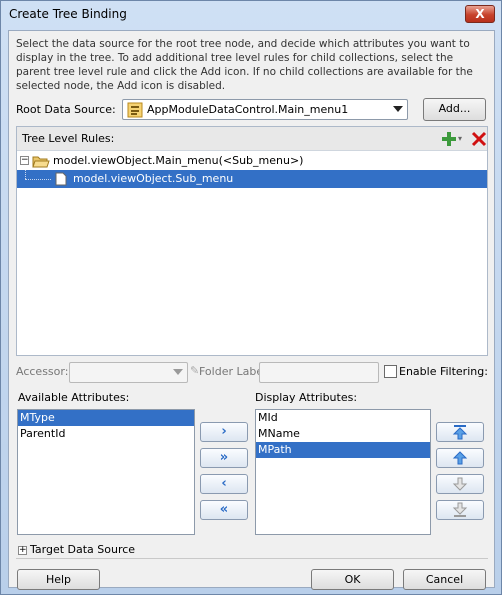 The width and height of the screenshot is (502, 595). I want to click on delete-rule-icon, so click(479, 139).